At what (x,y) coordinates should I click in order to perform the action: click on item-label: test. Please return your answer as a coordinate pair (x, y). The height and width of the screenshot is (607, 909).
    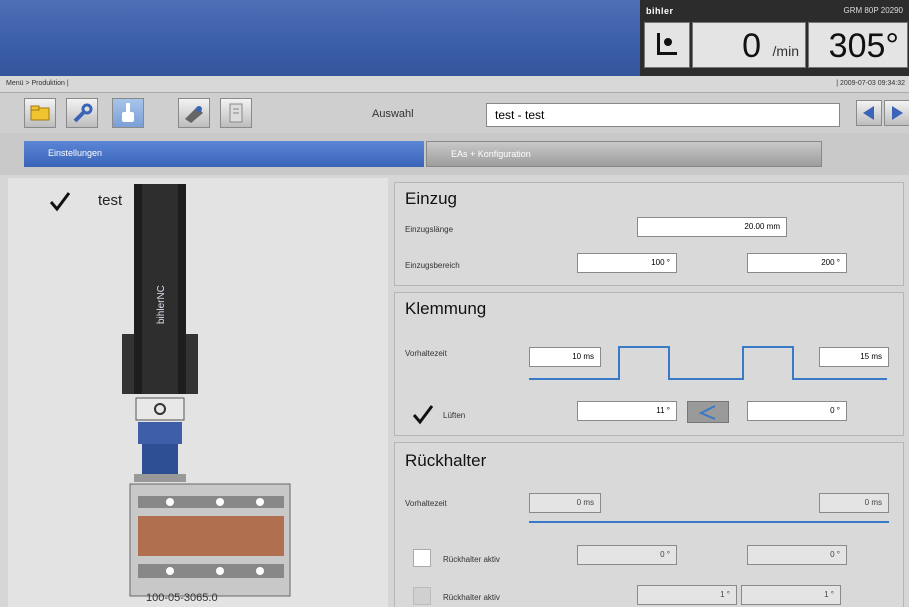
    Looking at the image, I should click on (110, 200).